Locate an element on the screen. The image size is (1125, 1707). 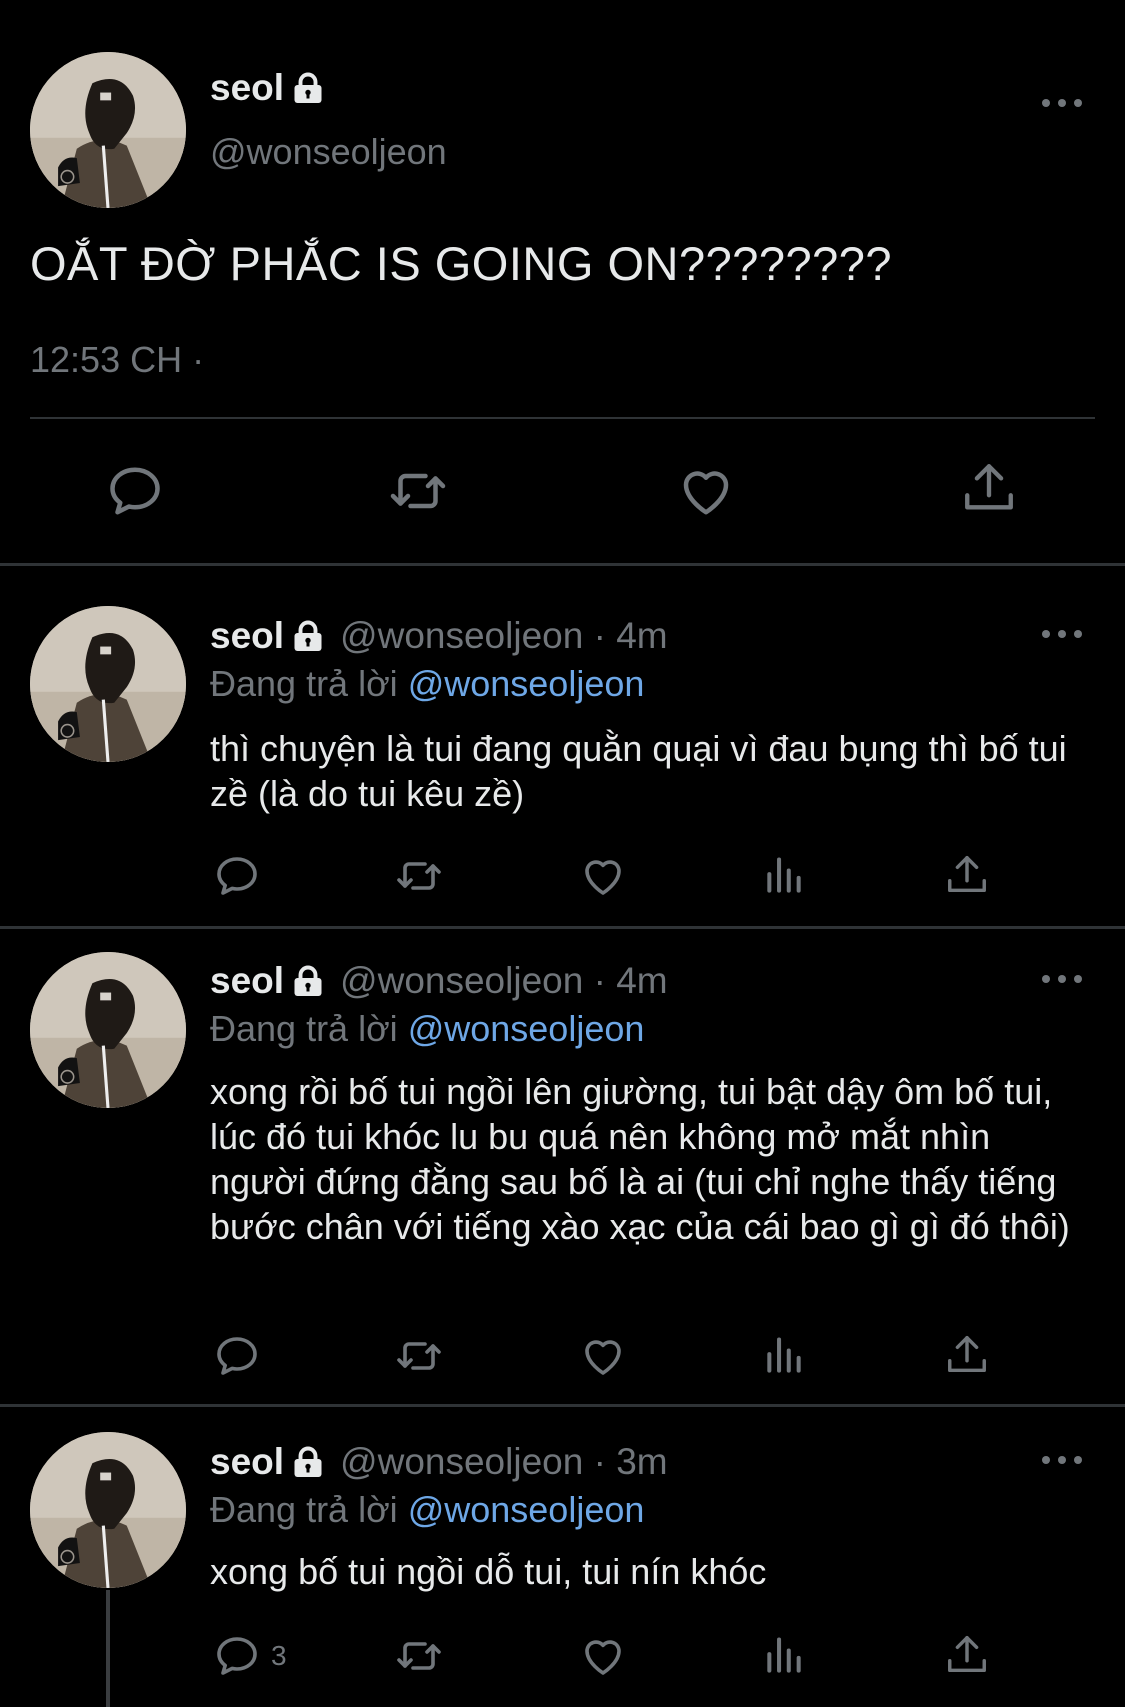
author-handle: @wonseoljeon · 3m is located at coordinates (504, 1462).